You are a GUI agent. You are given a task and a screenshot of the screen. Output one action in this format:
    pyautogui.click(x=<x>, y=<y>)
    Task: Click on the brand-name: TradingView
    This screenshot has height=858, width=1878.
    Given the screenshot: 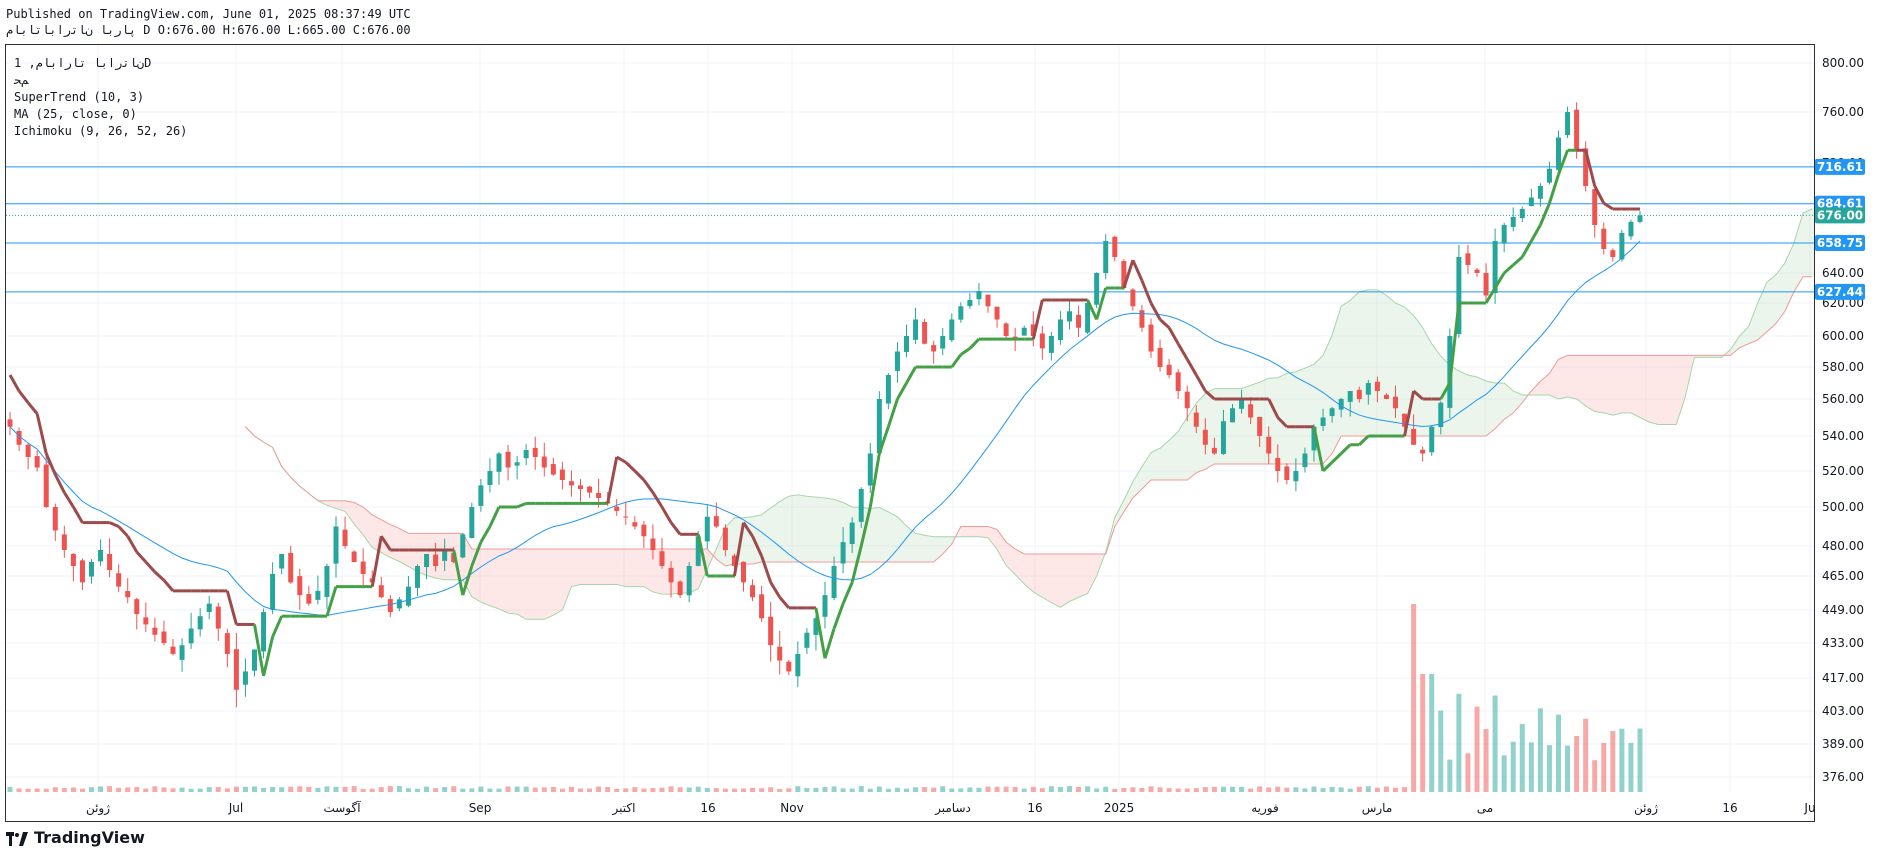 What is the action you would take?
    pyautogui.click(x=89, y=837)
    